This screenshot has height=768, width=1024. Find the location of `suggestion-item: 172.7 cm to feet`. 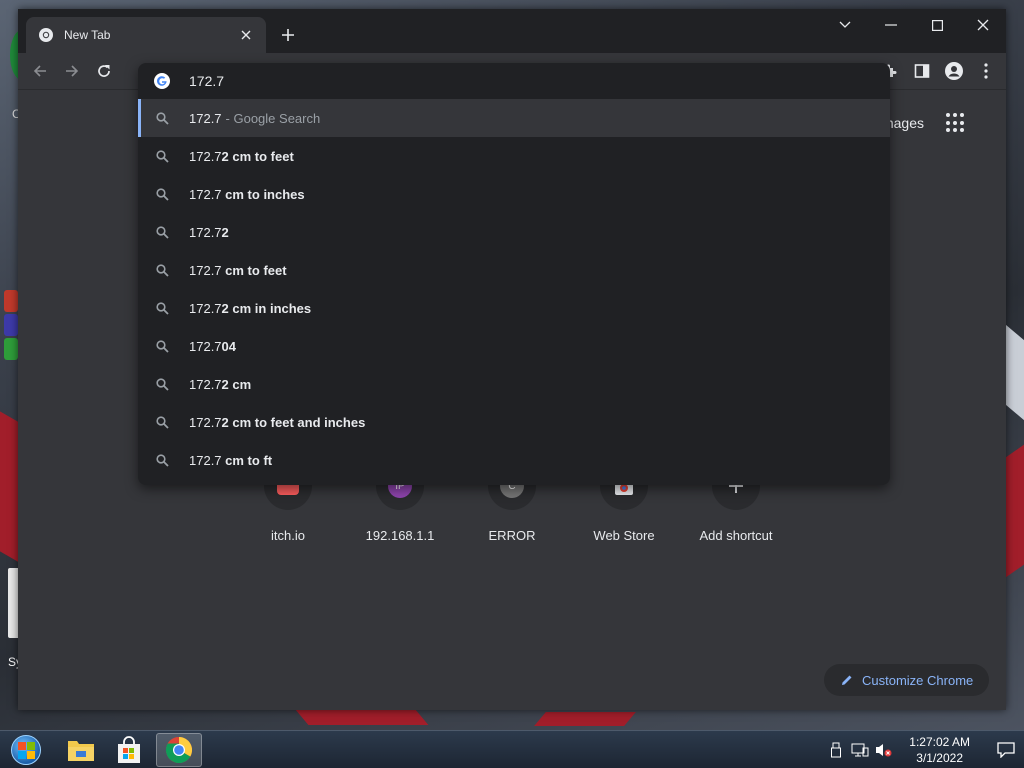

suggestion-item: 172.7 cm to feet is located at coordinates (514, 270).